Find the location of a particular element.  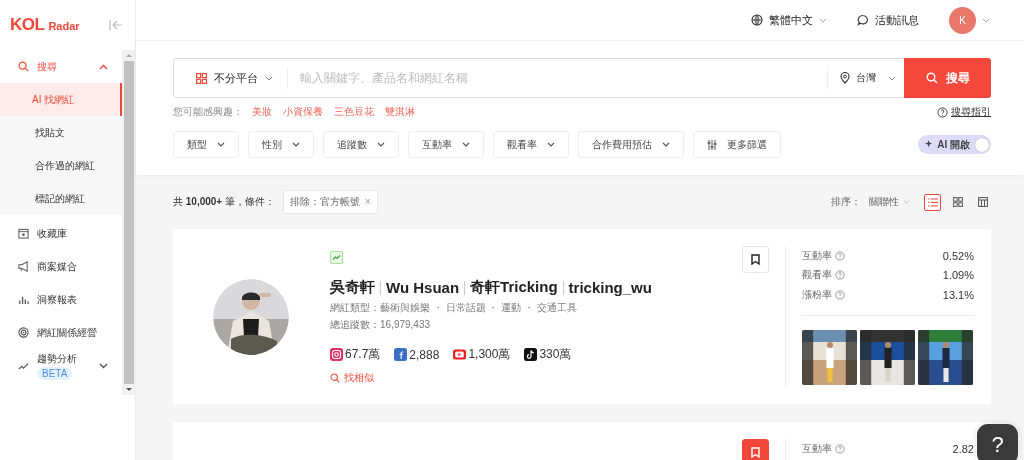

nav-label: 商案媒合 is located at coordinates (57, 266).